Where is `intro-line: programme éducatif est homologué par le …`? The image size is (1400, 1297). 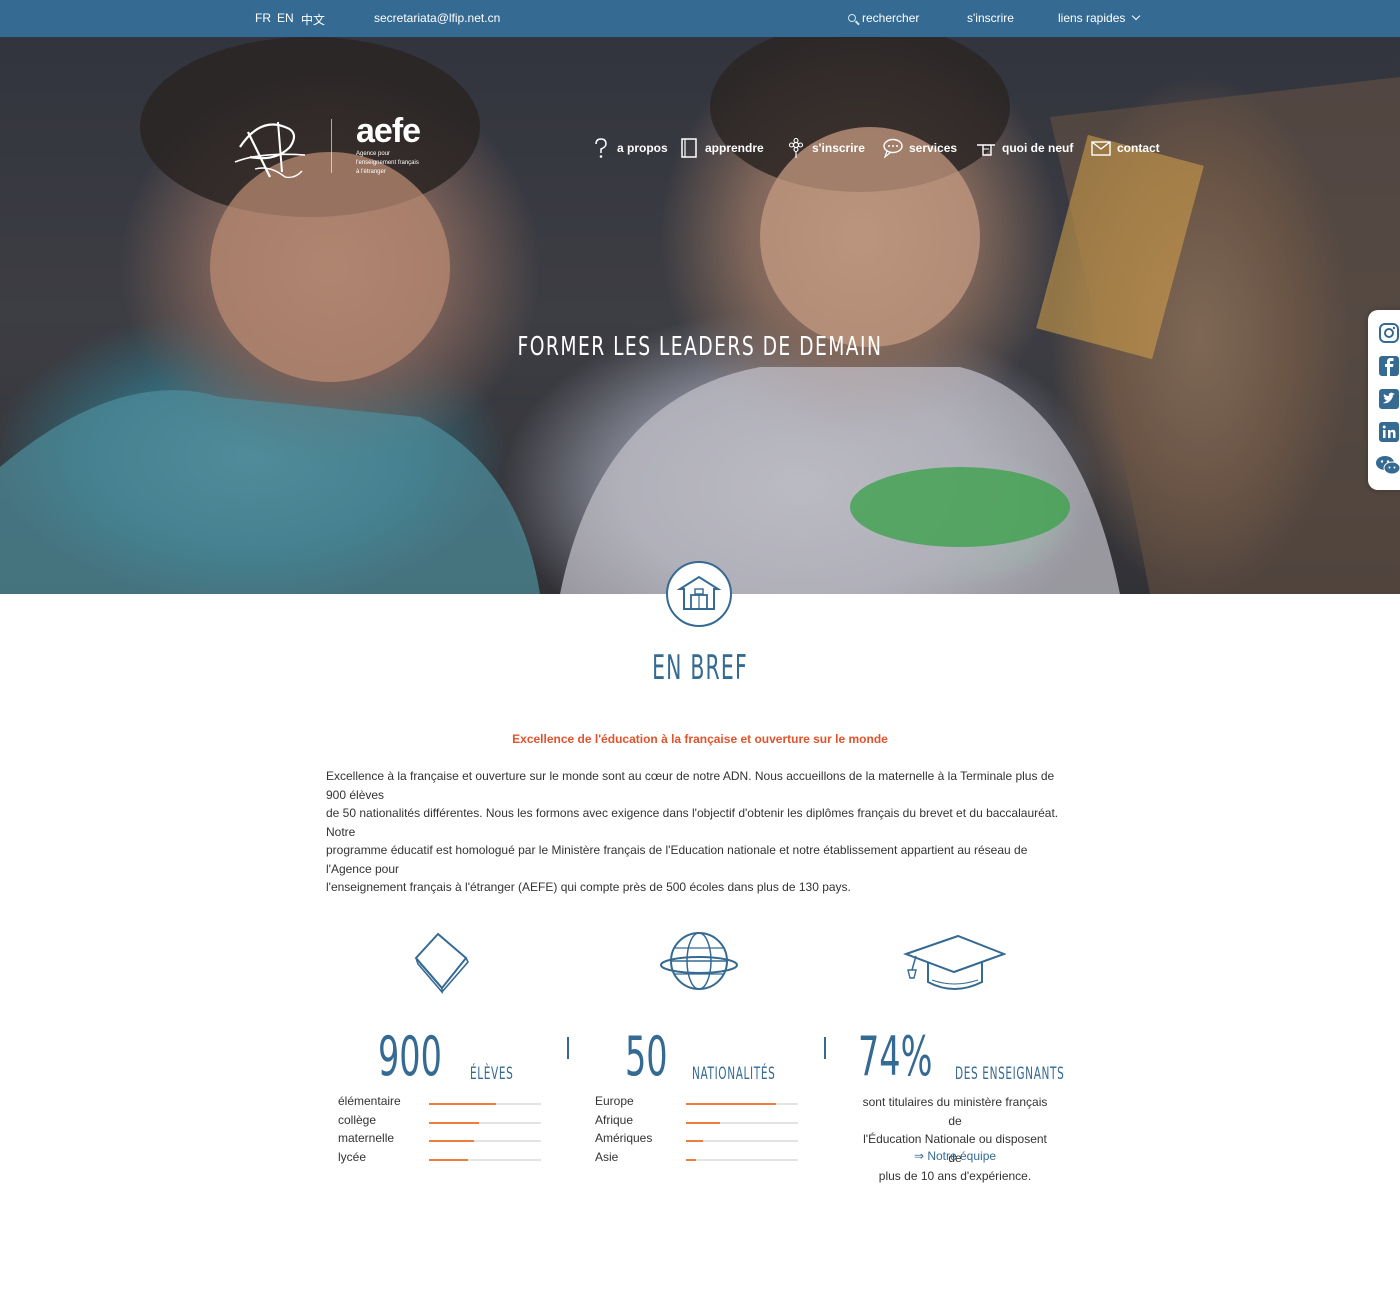
intro-line: programme éducatif est homologué par le … is located at coordinates (677, 859).